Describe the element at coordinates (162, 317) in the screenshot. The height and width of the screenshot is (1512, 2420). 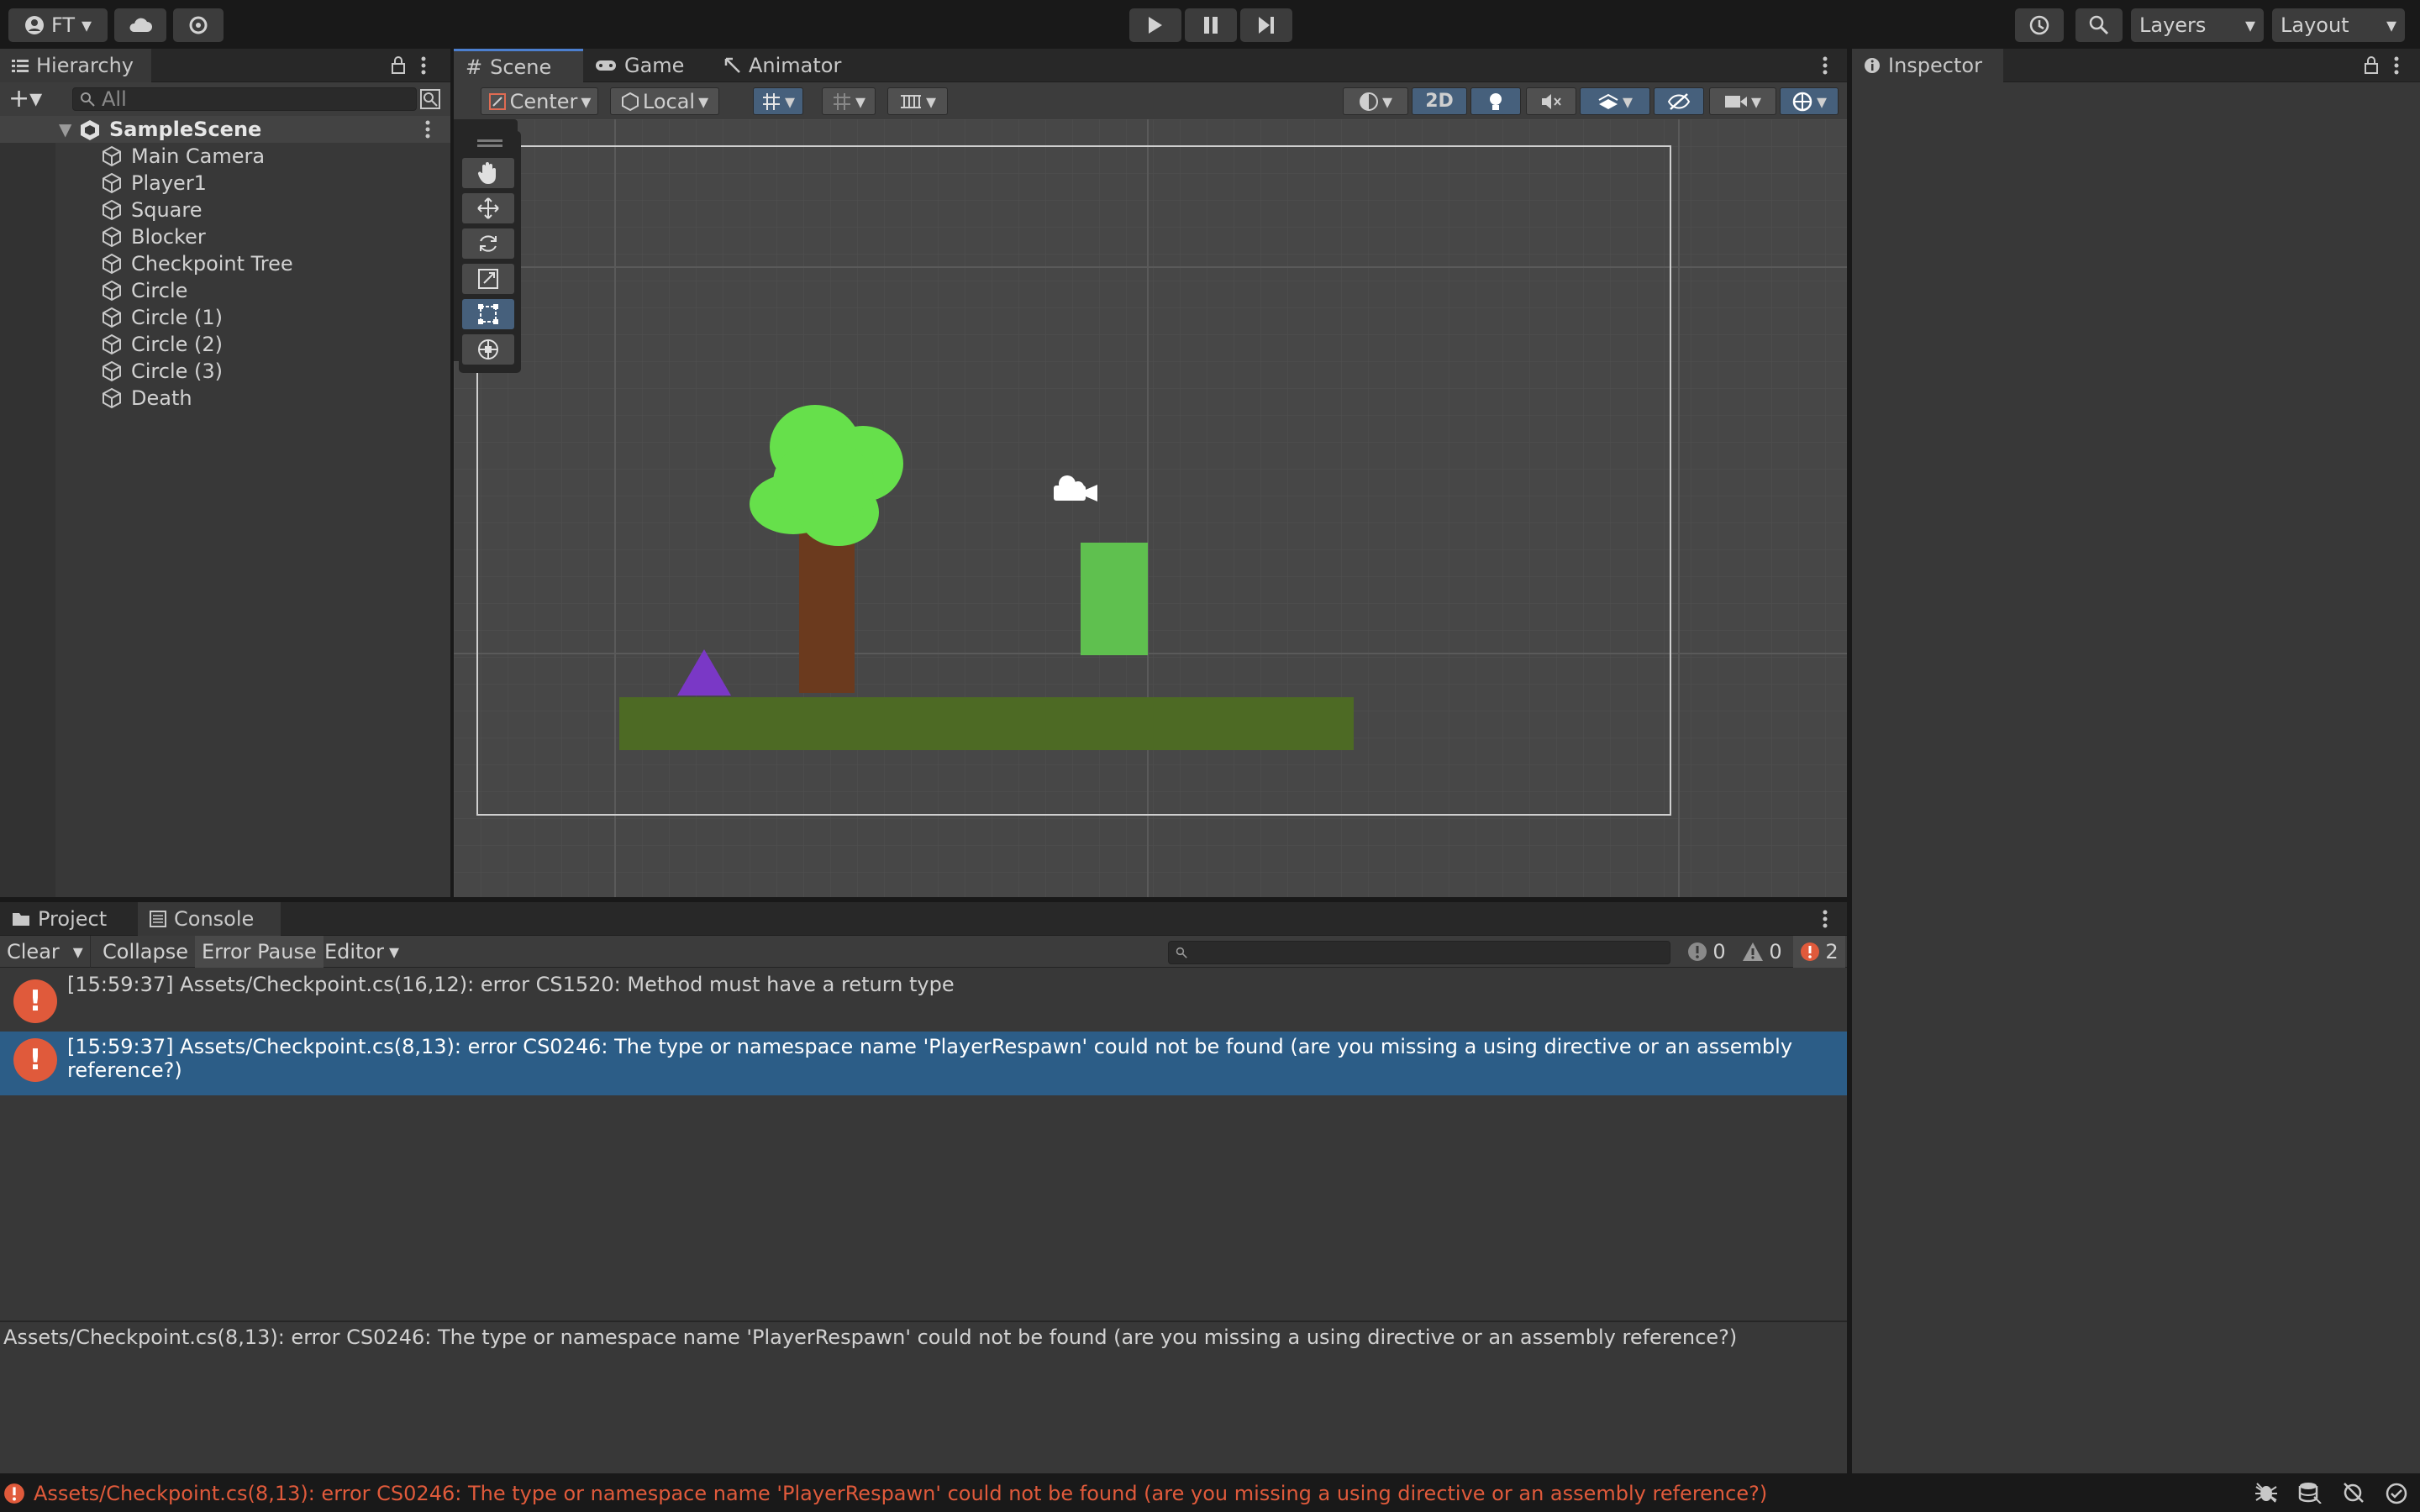
I see `hierarchy-item: Circle (1)` at that location.